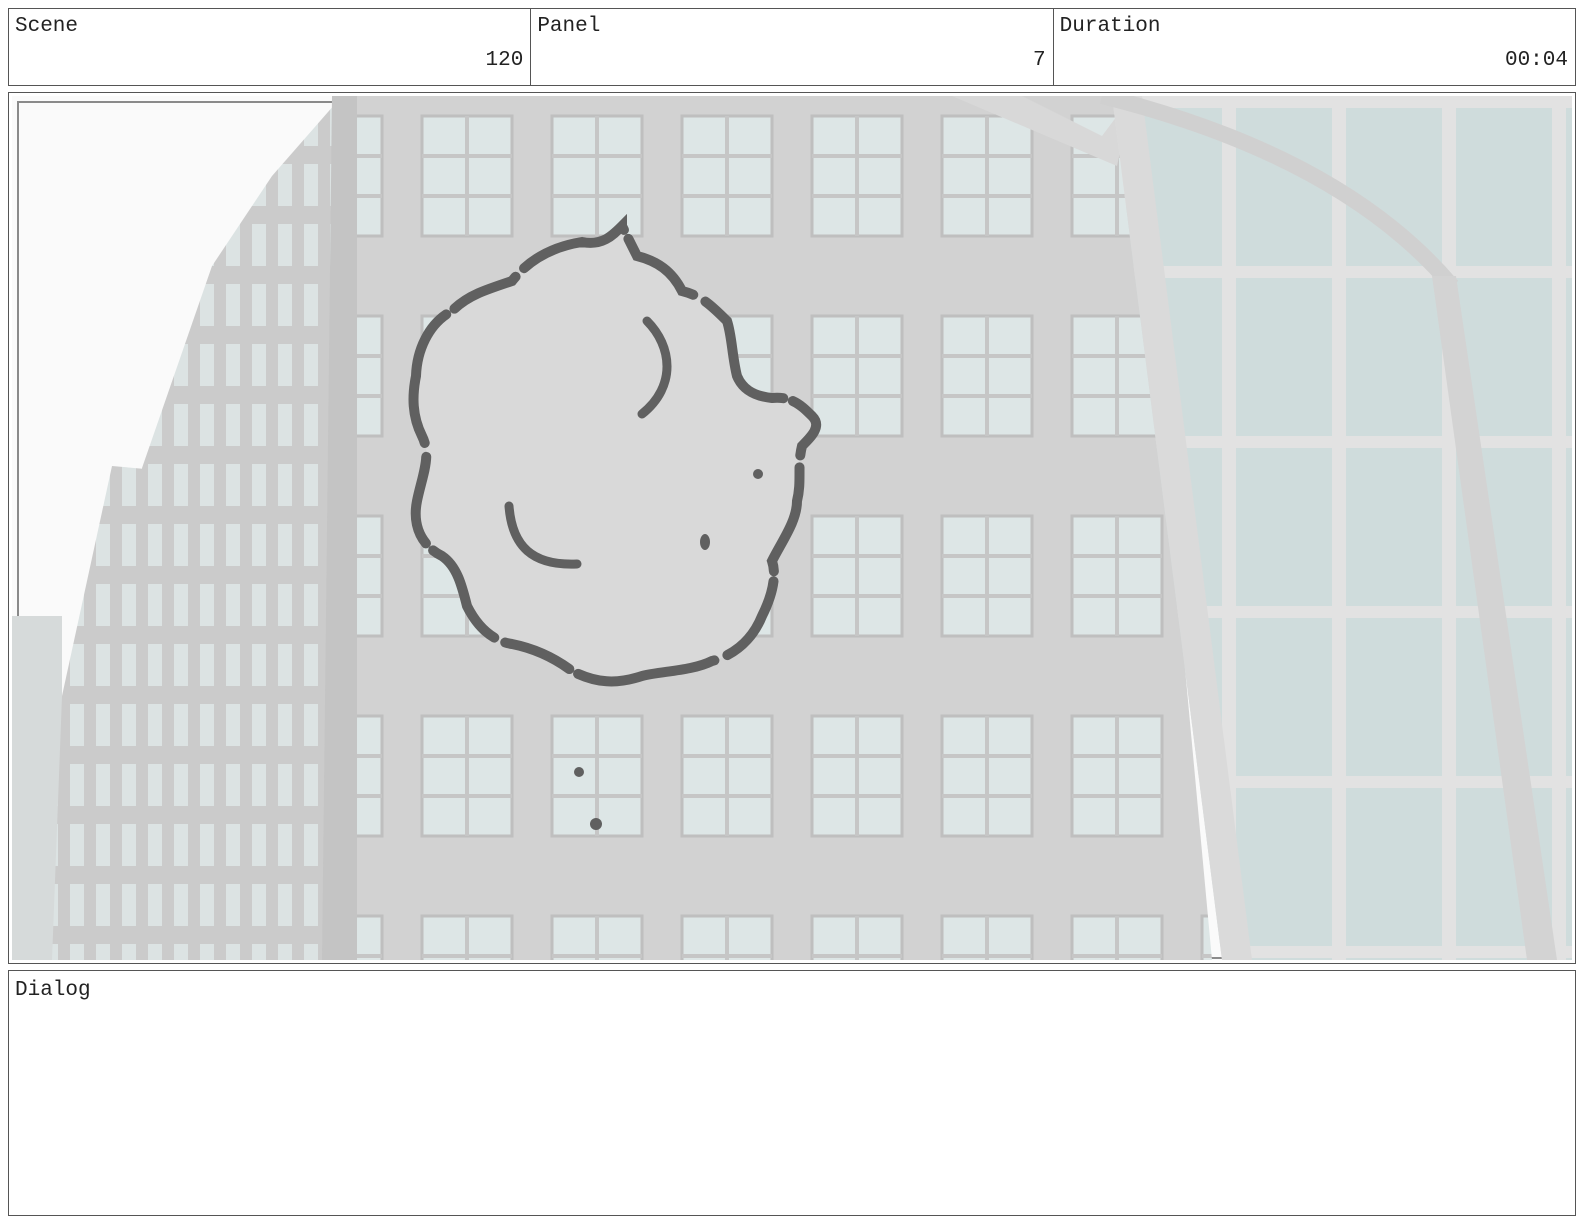 Image resolution: width=1584 pixels, height=1224 pixels. Describe the element at coordinates (53, 990) in the screenshot. I see `dialog-label: Dialog` at that location.